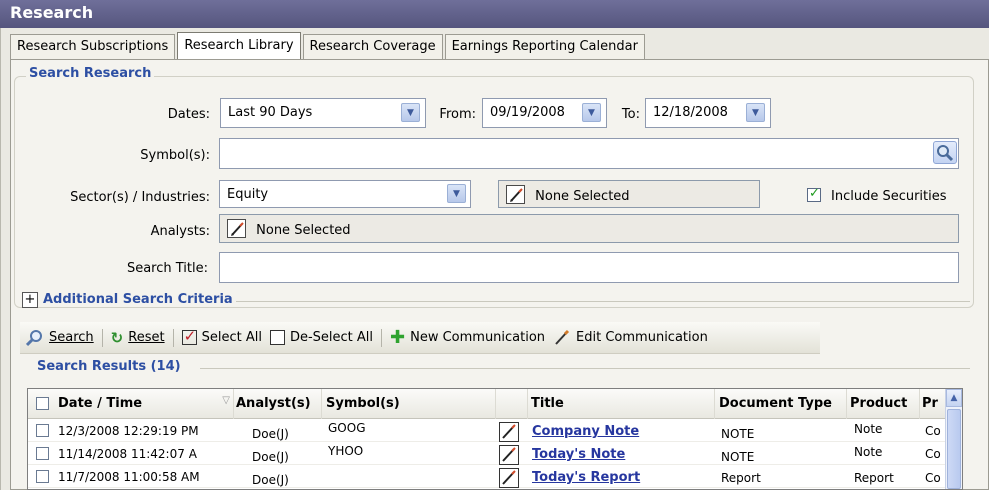 The height and width of the screenshot is (490, 989). I want to click on search-title-input, so click(589, 267).